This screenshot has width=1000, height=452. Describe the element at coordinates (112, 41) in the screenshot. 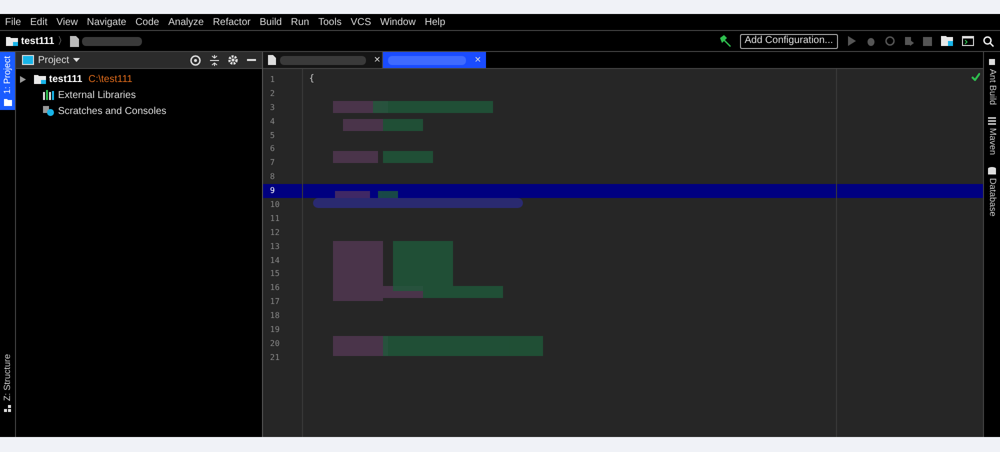

I see `redacted-drawing` at that location.